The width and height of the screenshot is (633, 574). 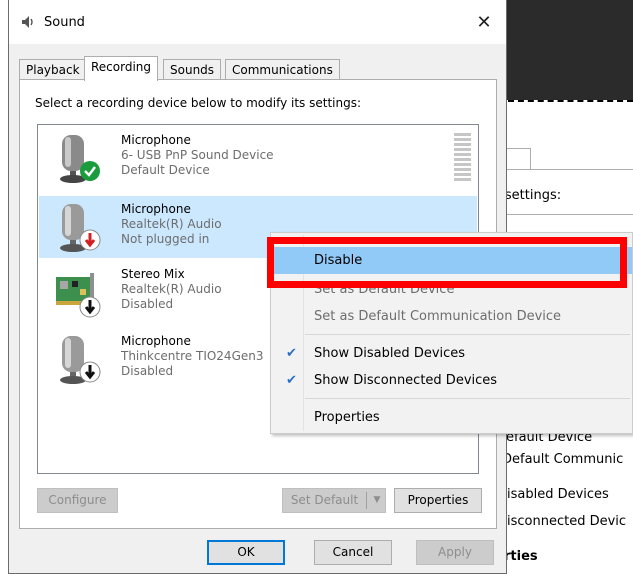 I want to click on dropdown-arrow-icon: ▼, so click(x=377, y=500).